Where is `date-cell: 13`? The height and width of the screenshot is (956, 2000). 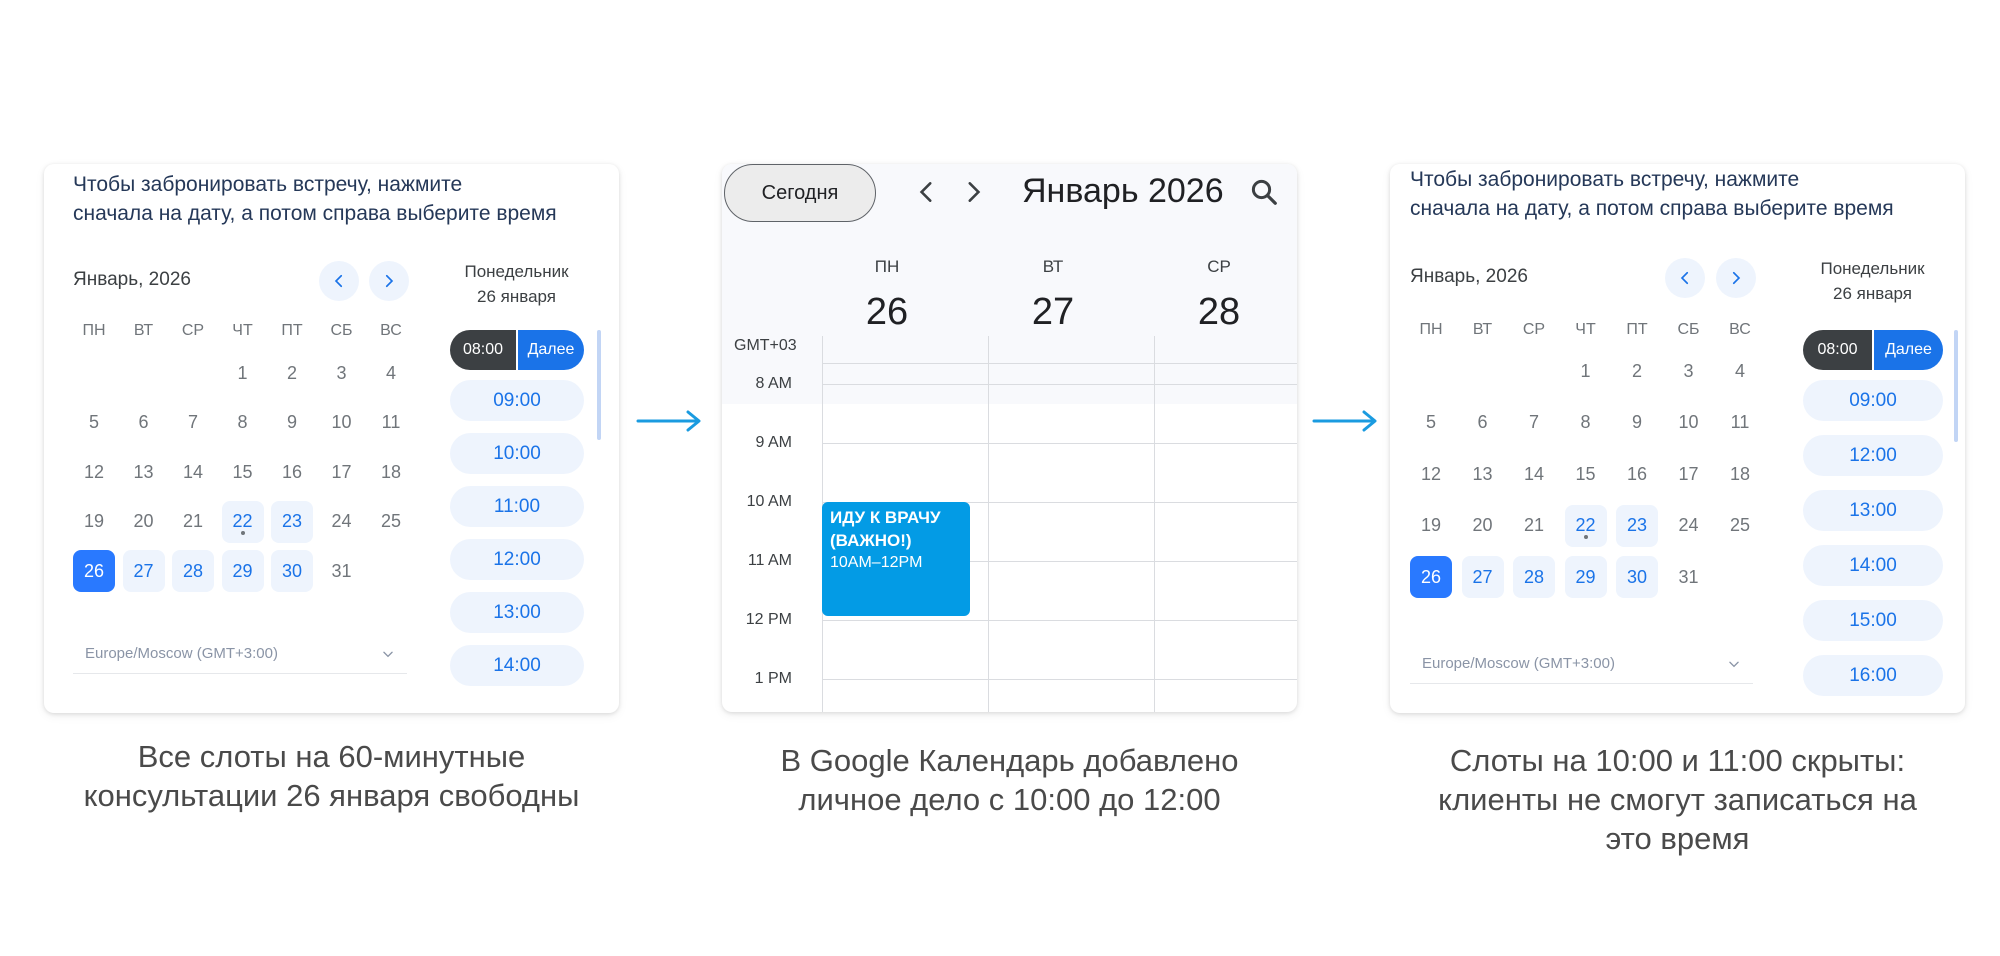 date-cell: 13 is located at coordinates (1482, 473).